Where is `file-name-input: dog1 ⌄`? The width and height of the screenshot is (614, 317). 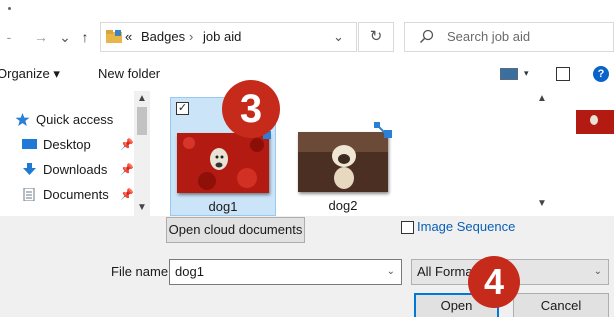 file-name-input: dog1 ⌄ is located at coordinates (285, 272).